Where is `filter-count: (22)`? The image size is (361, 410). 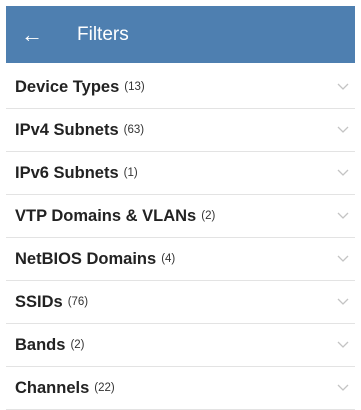 filter-count: (22) is located at coordinates (104, 388).